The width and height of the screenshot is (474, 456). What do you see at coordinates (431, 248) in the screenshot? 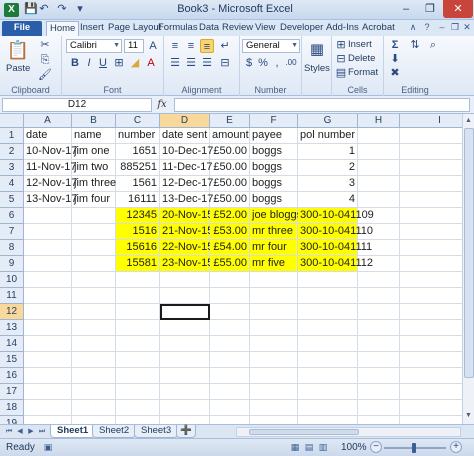
I see `cell-i8` at bounding box center [431, 248].